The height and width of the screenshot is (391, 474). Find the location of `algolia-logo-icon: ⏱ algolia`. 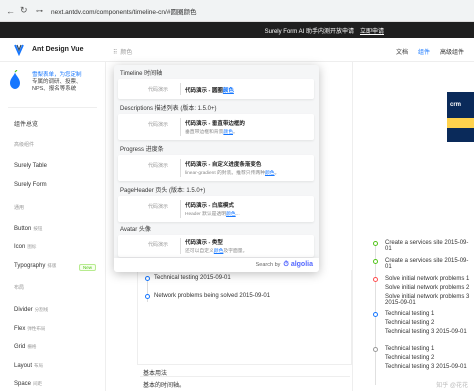

algolia-logo-icon: ⏱ algolia is located at coordinates (298, 265).